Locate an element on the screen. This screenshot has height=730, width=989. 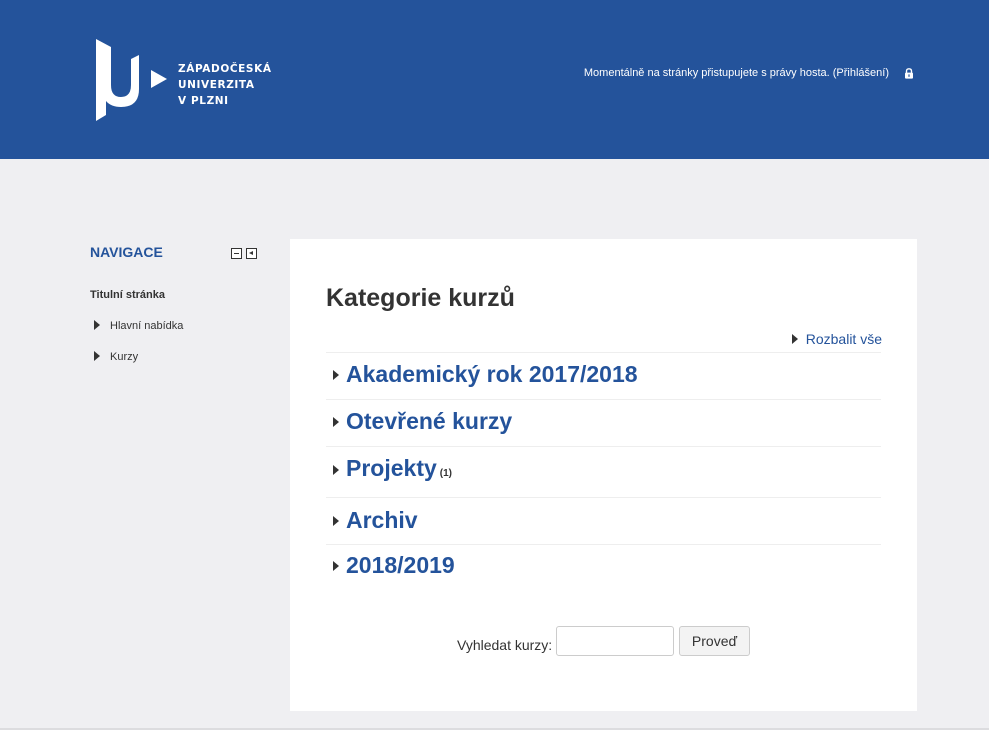
category-row: Otevřené kurzy is located at coordinates (603, 422).